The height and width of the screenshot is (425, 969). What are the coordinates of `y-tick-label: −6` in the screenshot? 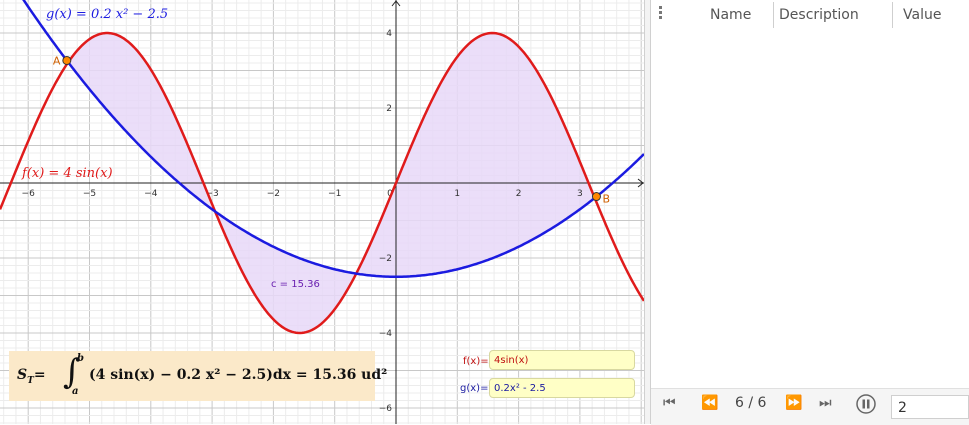 It's located at (386, 409).